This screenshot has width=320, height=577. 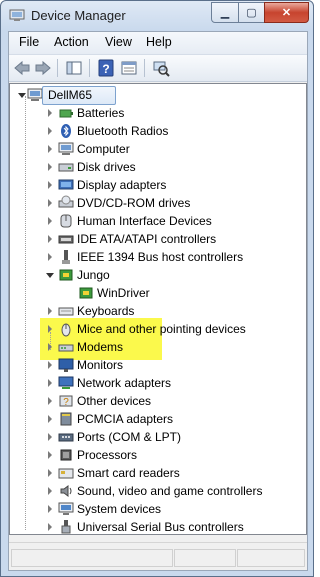 I want to click on tree-item-dvd-cd-rom-drives: DVD/CD-ROM drives, so click(x=155, y=203).